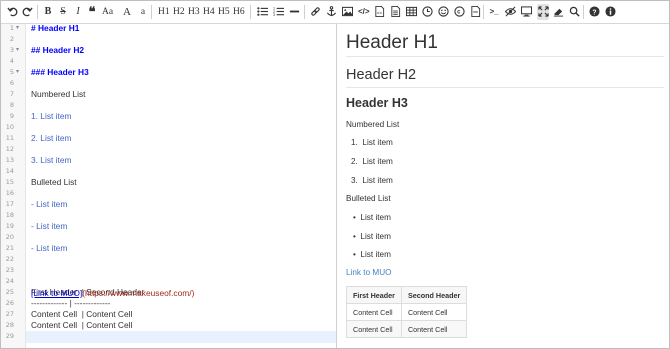 The width and height of the screenshot is (670, 349). Describe the element at coordinates (12, 12) in the screenshot. I see `undo-icon` at that location.